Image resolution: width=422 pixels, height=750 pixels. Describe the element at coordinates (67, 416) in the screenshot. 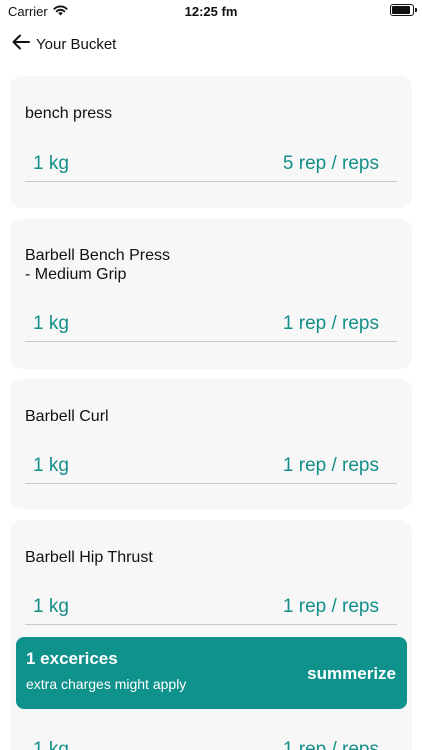

I see `exercise-name: Barbell Curl` at that location.